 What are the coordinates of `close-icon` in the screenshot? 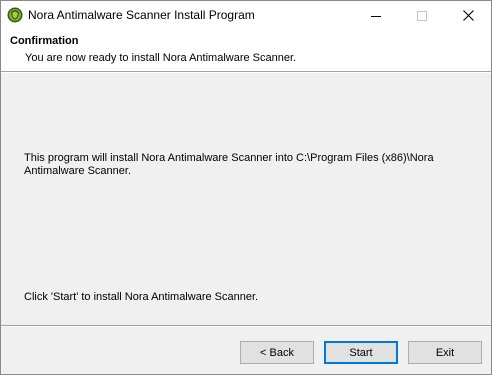 It's located at (468, 15).